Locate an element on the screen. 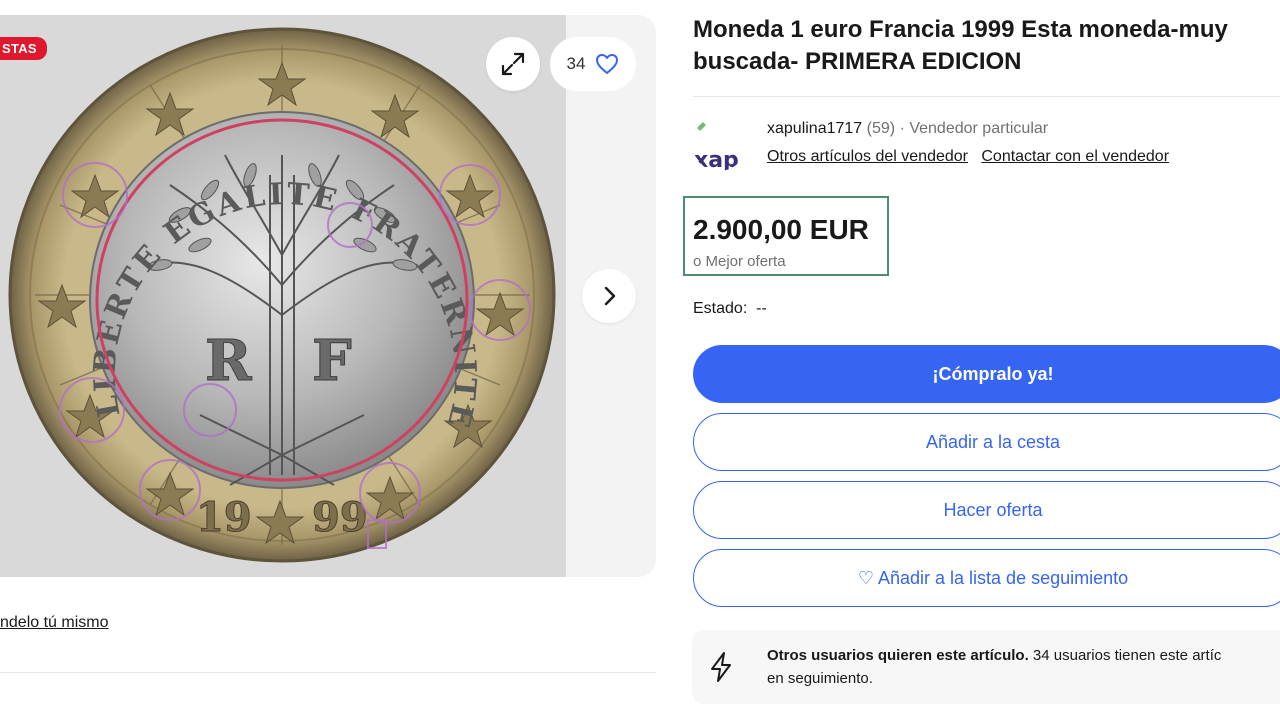  condition-value: -- is located at coordinates (761, 308).